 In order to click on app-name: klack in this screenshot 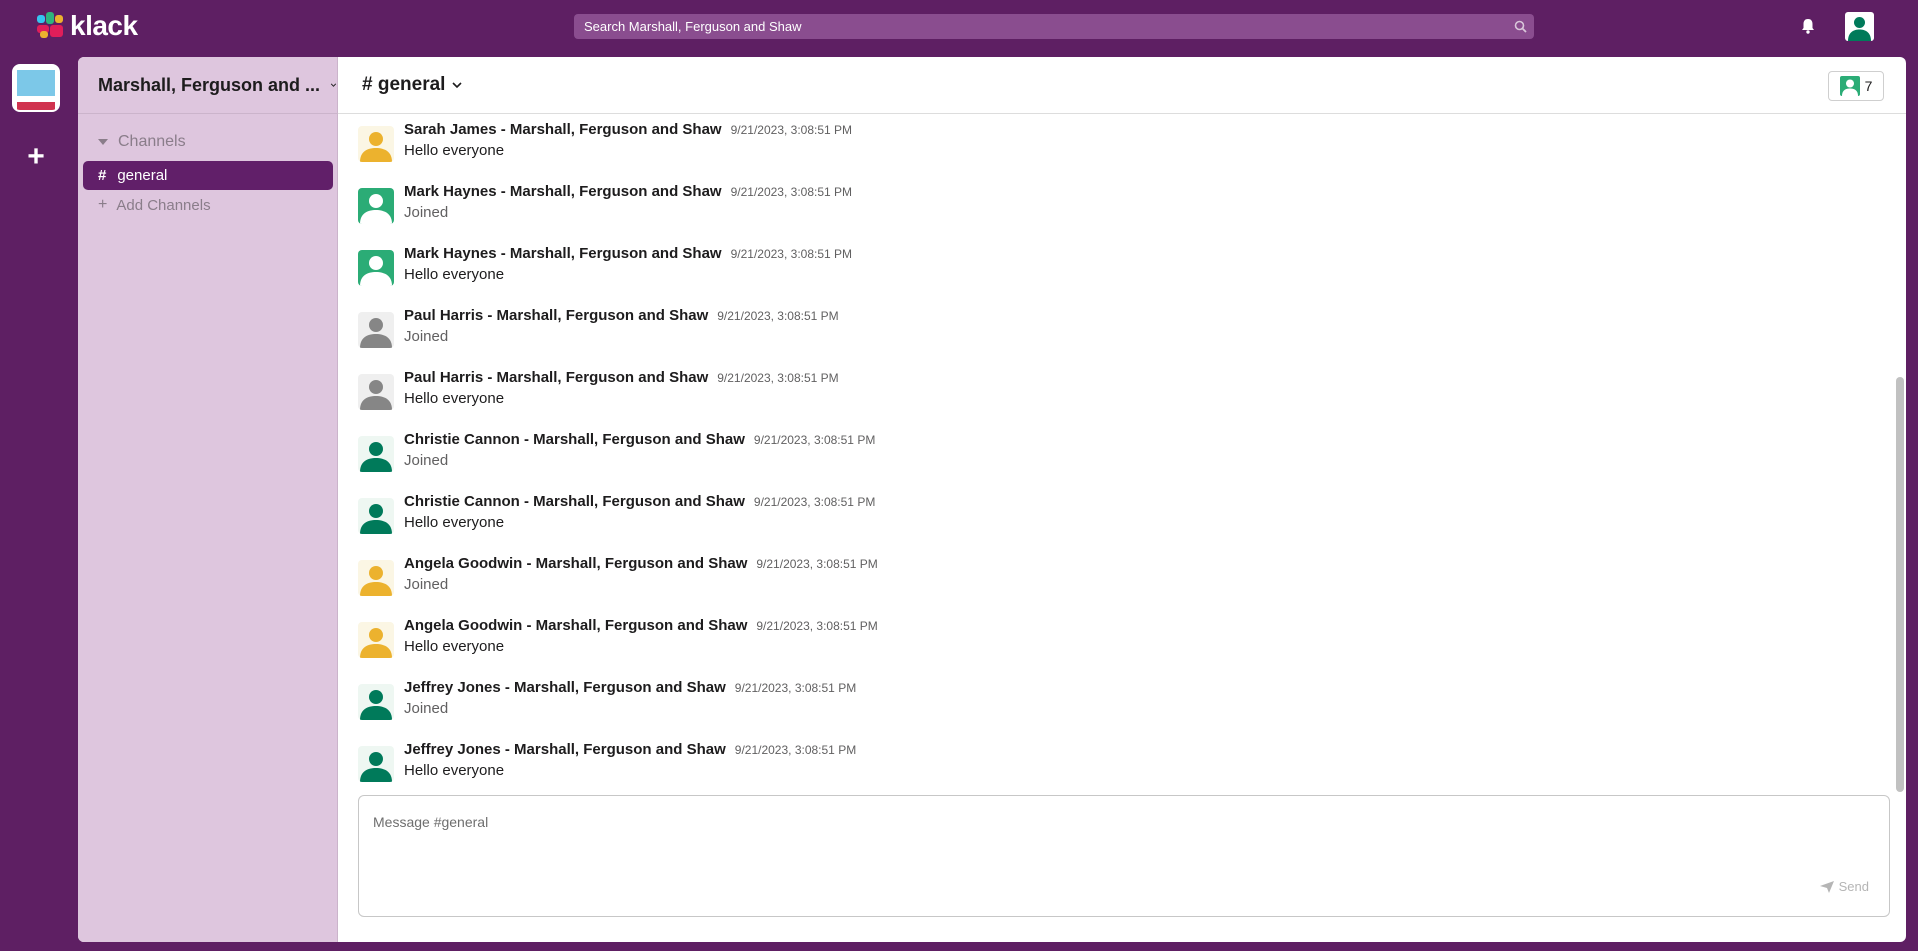, I will do `click(104, 25)`.